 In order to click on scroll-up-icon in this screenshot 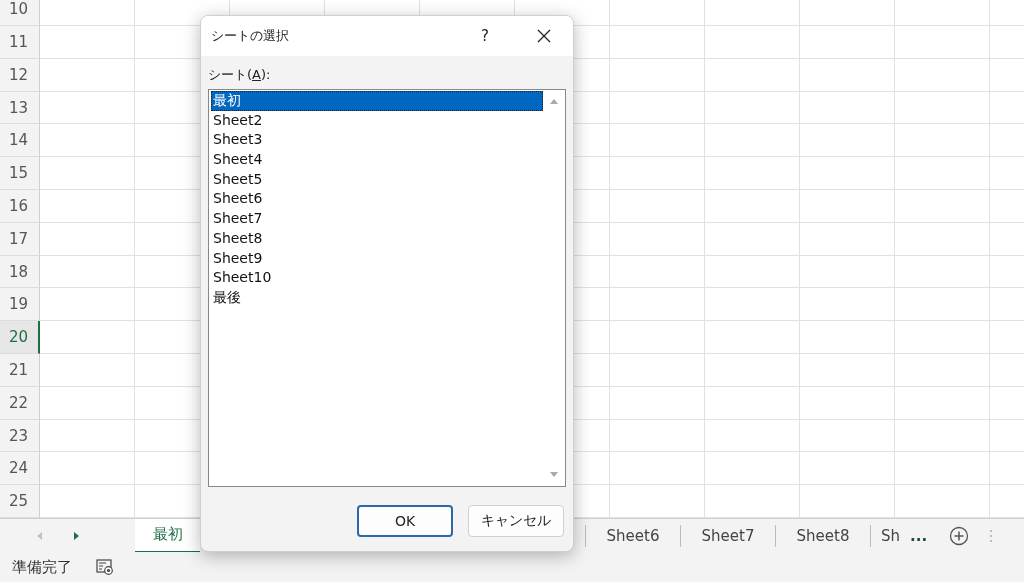, I will do `click(554, 101)`.